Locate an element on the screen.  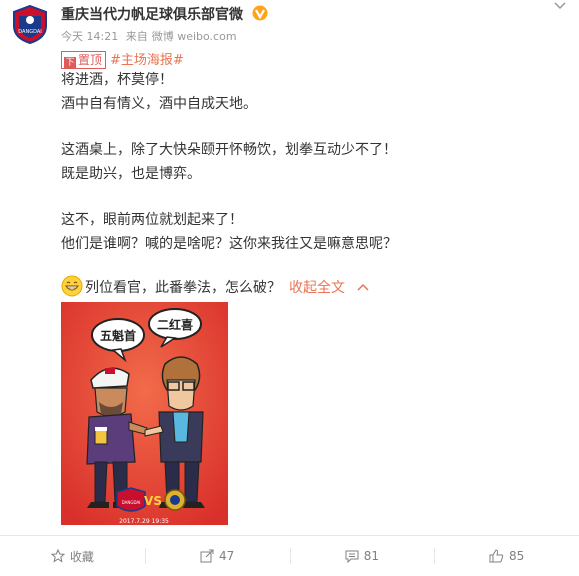
poster-image: 五魁首 二红喜 DANGDAI VS 2017.7.29 19:35 is located at coordinates (144, 413).